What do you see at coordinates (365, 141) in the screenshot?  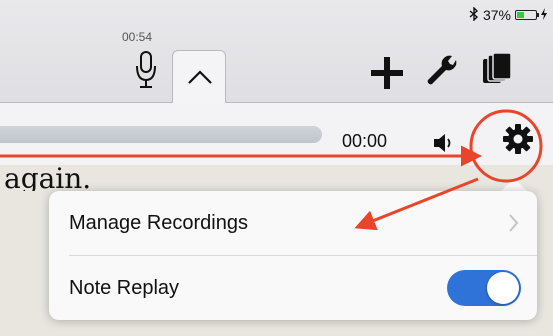 I see `playback-time: 00:00` at bounding box center [365, 141].